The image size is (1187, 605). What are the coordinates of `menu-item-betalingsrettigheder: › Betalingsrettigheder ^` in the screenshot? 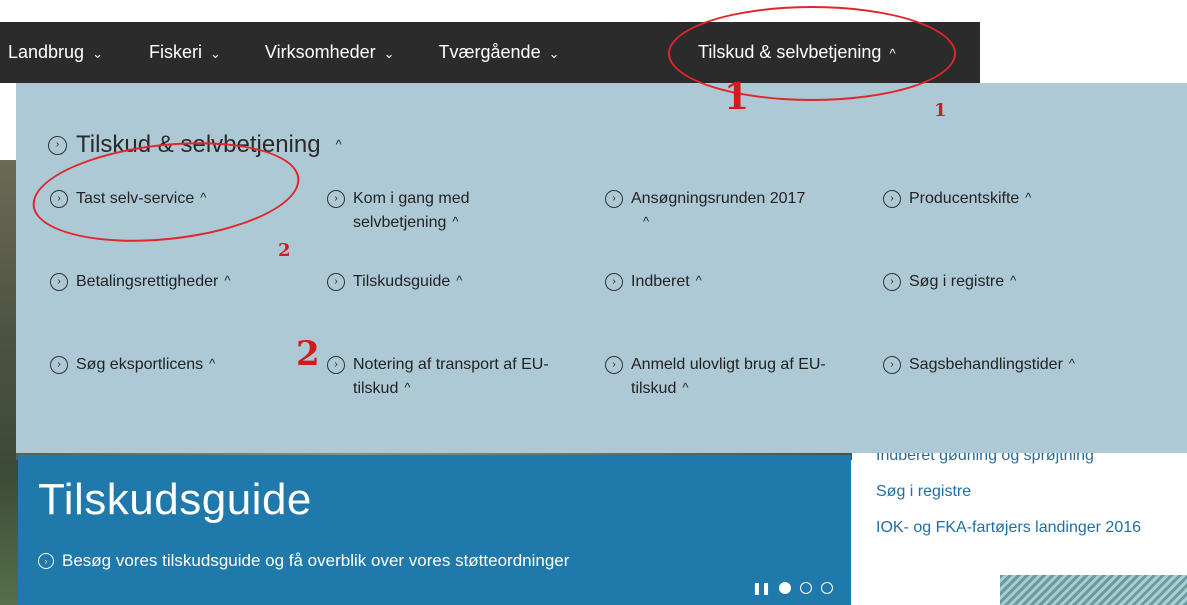 It's located at (140, 282).